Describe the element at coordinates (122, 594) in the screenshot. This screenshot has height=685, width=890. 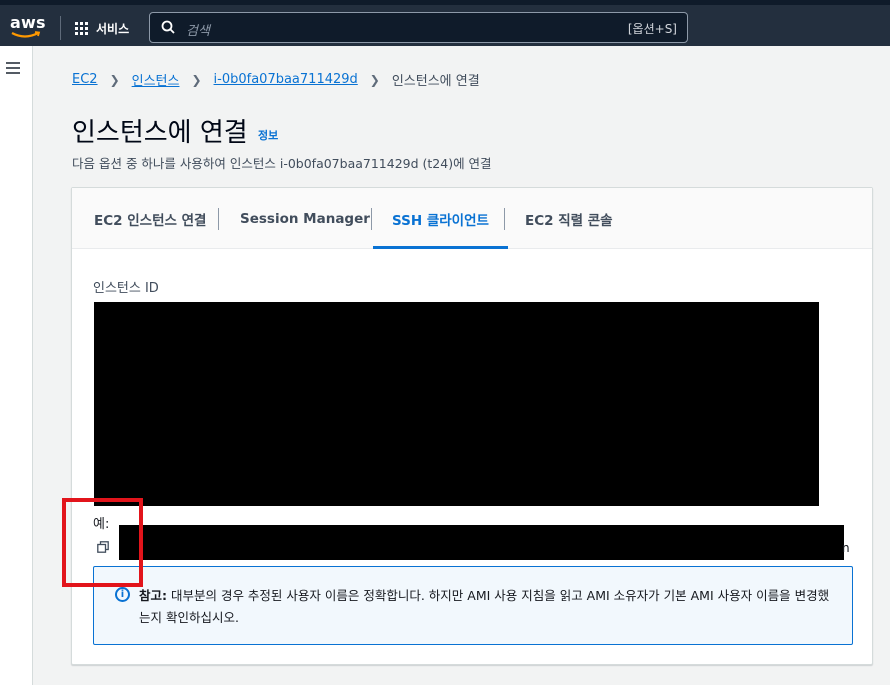
I see `info-icon: i` at that location.